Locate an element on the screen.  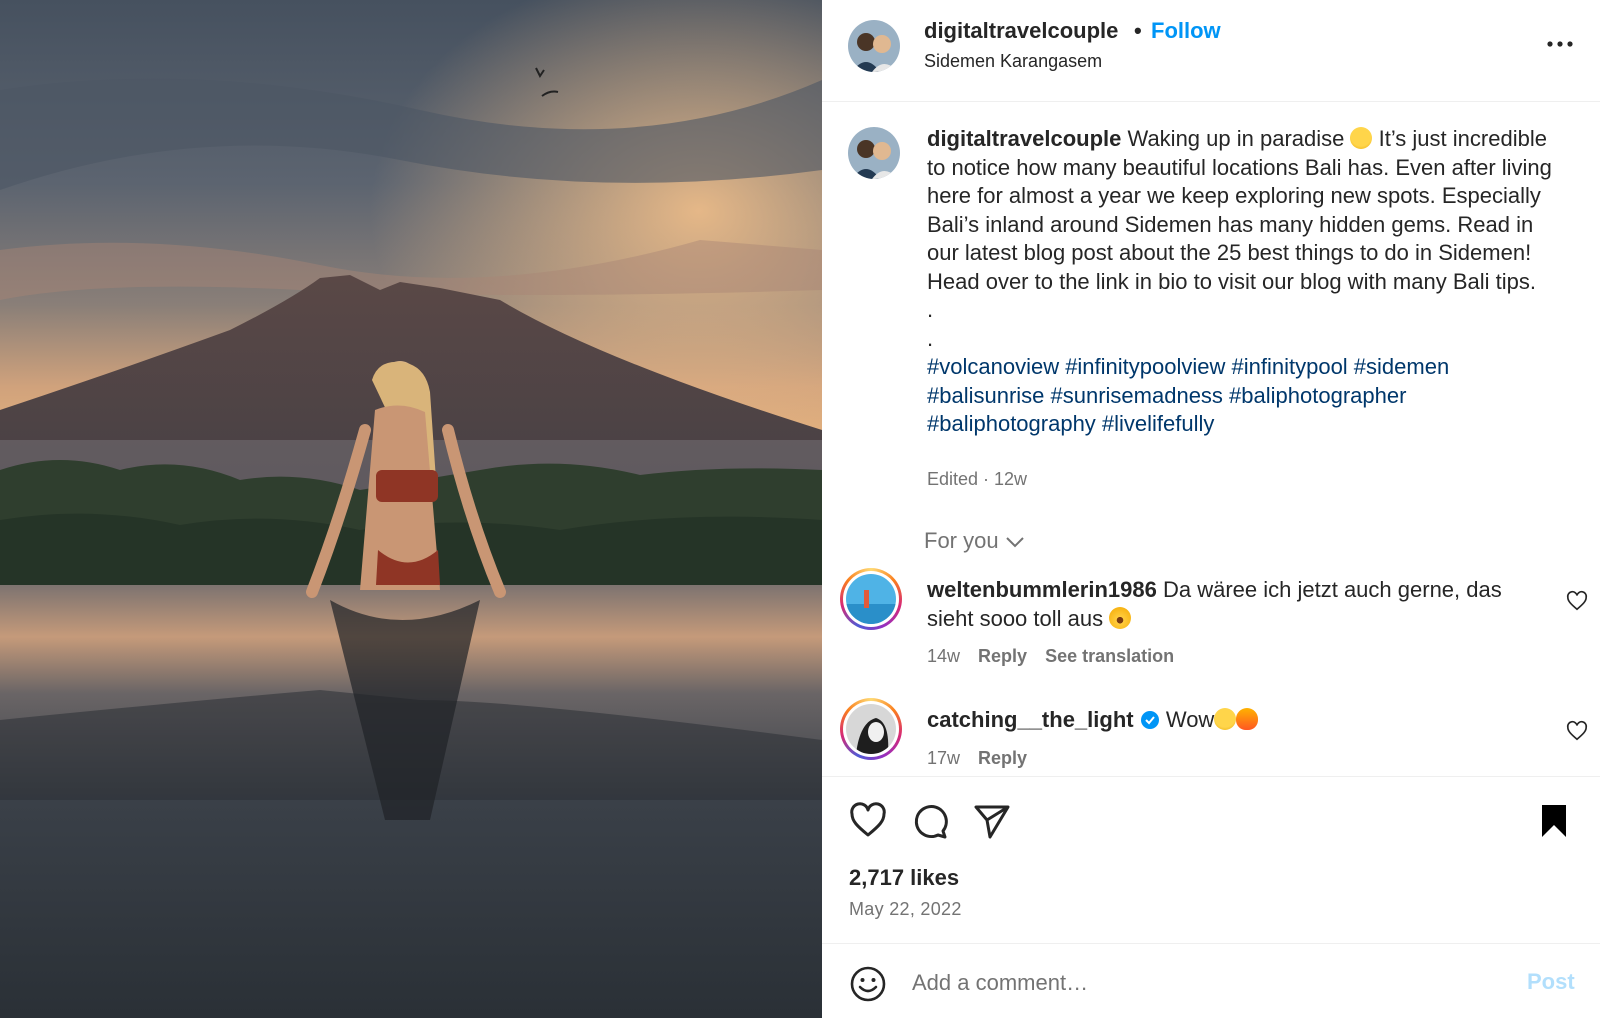
share-icon is located at coordinates (992, 822).